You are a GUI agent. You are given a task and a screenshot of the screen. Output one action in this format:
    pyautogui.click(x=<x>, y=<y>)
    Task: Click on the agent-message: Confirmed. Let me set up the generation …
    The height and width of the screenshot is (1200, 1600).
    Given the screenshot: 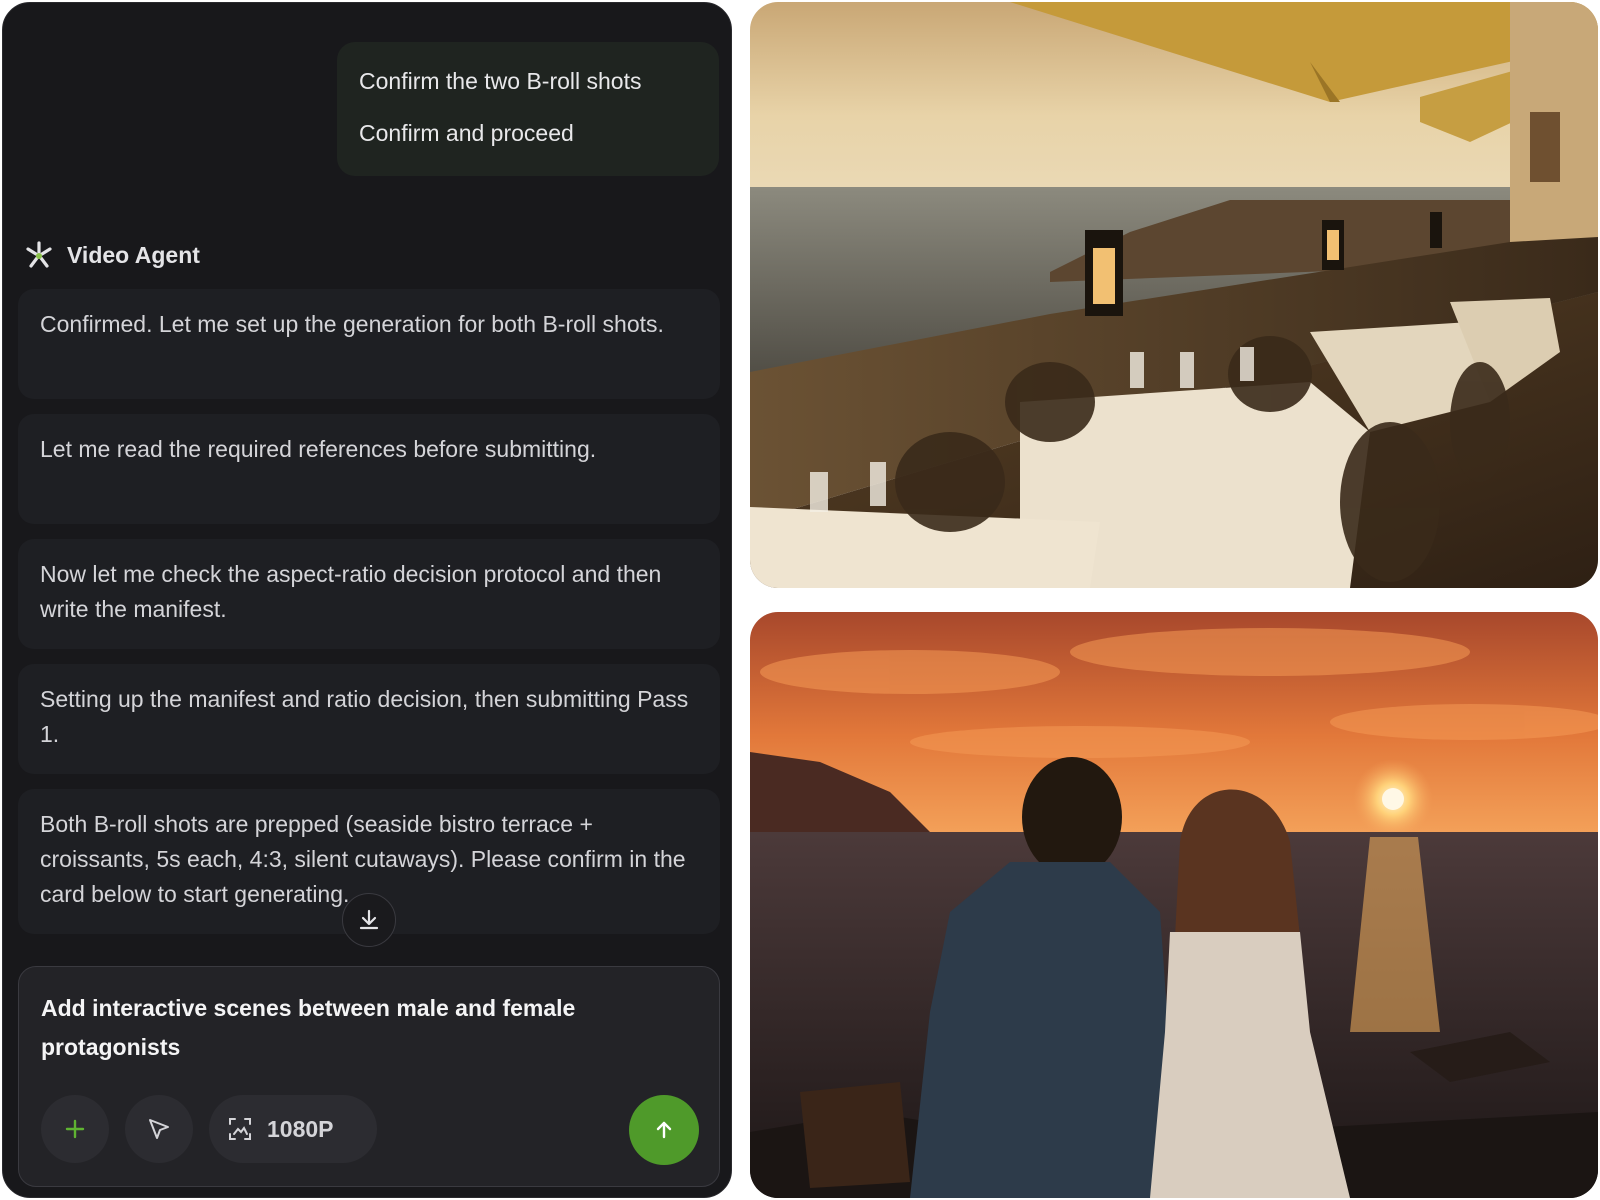 What is the action you would take?
    pyautogui.click(x=369, y=344)
    